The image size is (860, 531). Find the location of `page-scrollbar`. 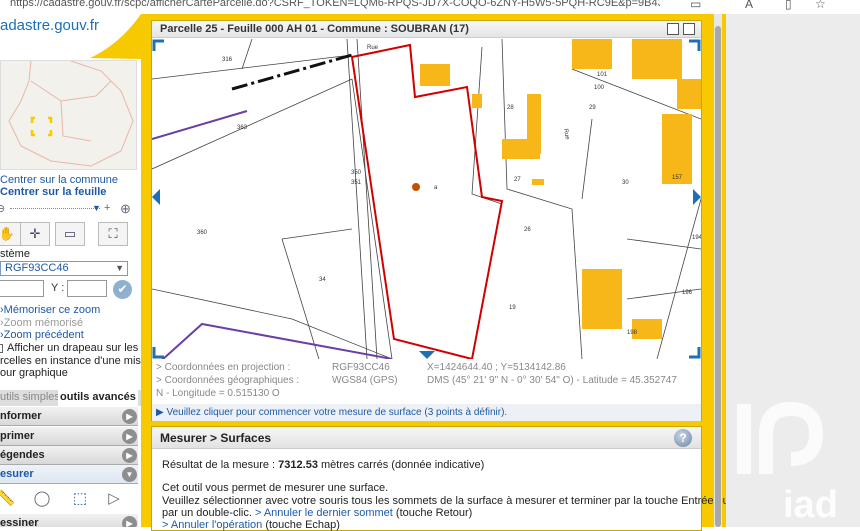

page-scrollbar is located at coordinates (718, 270).